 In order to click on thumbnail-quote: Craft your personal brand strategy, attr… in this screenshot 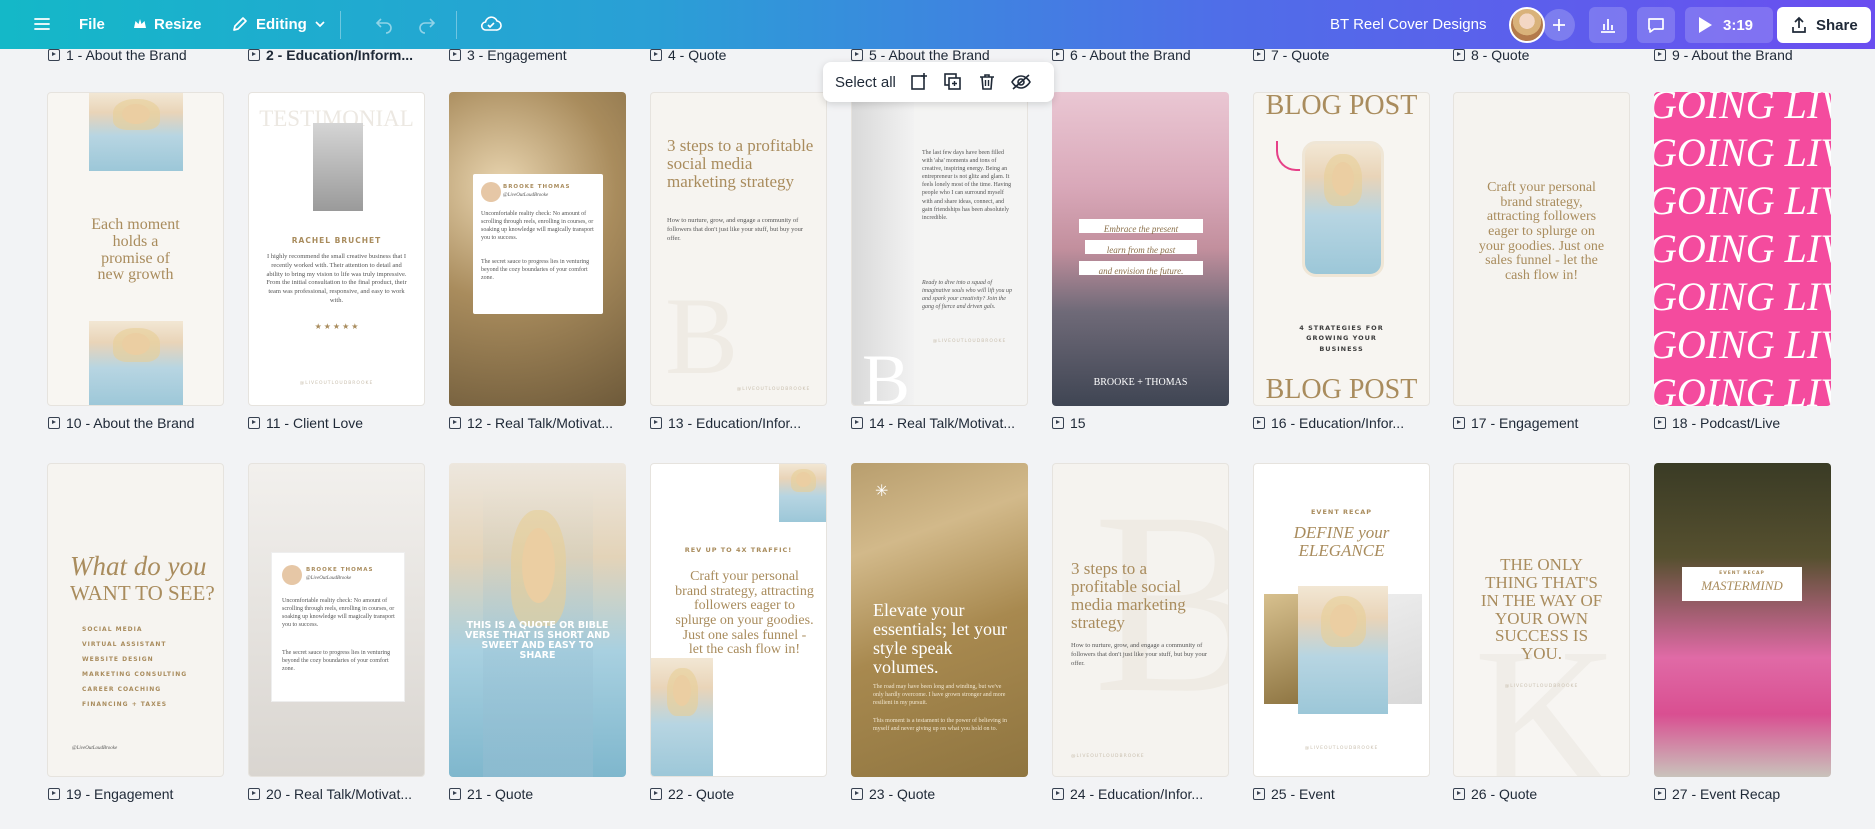, I will do `click(744, 613)`.